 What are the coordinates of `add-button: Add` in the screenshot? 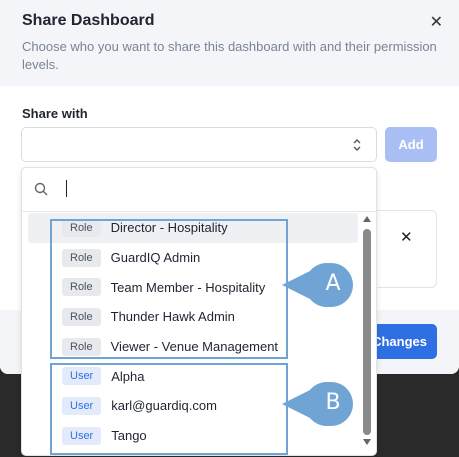 It's located at (411, 144).